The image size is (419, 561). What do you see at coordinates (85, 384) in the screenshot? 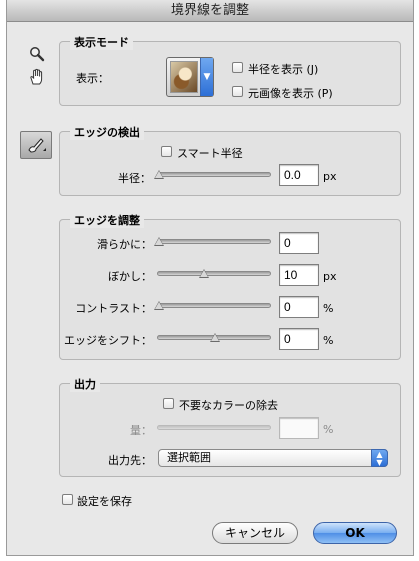
I see `output-legend: 出力` at bounding box center [85, 384].